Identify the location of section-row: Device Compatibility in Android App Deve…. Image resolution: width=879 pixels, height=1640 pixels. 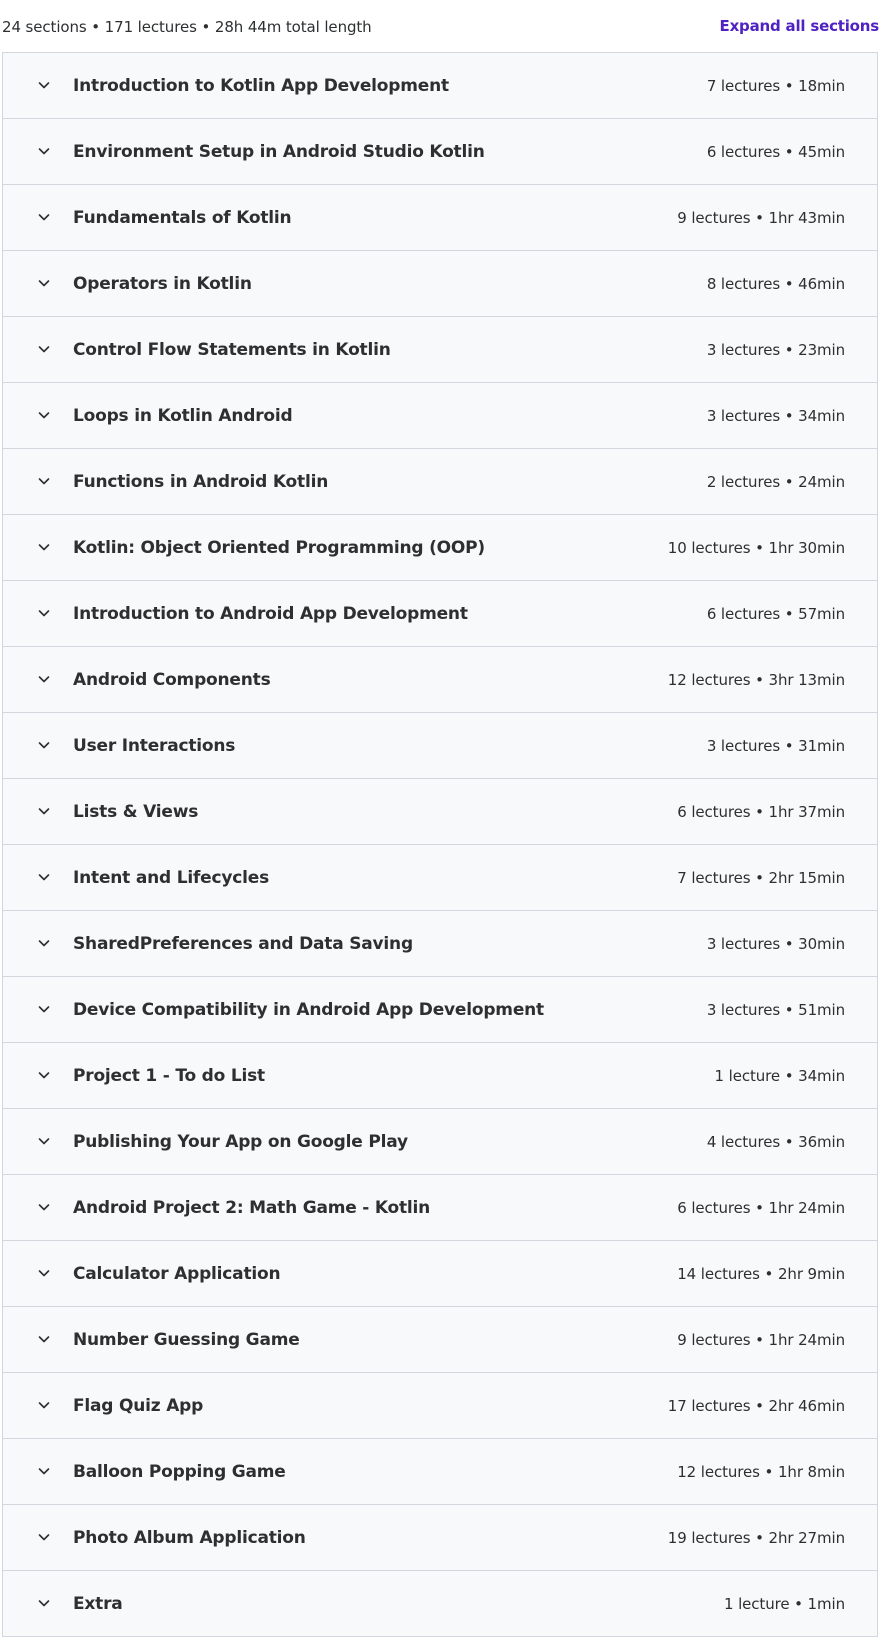
(440, 1010).